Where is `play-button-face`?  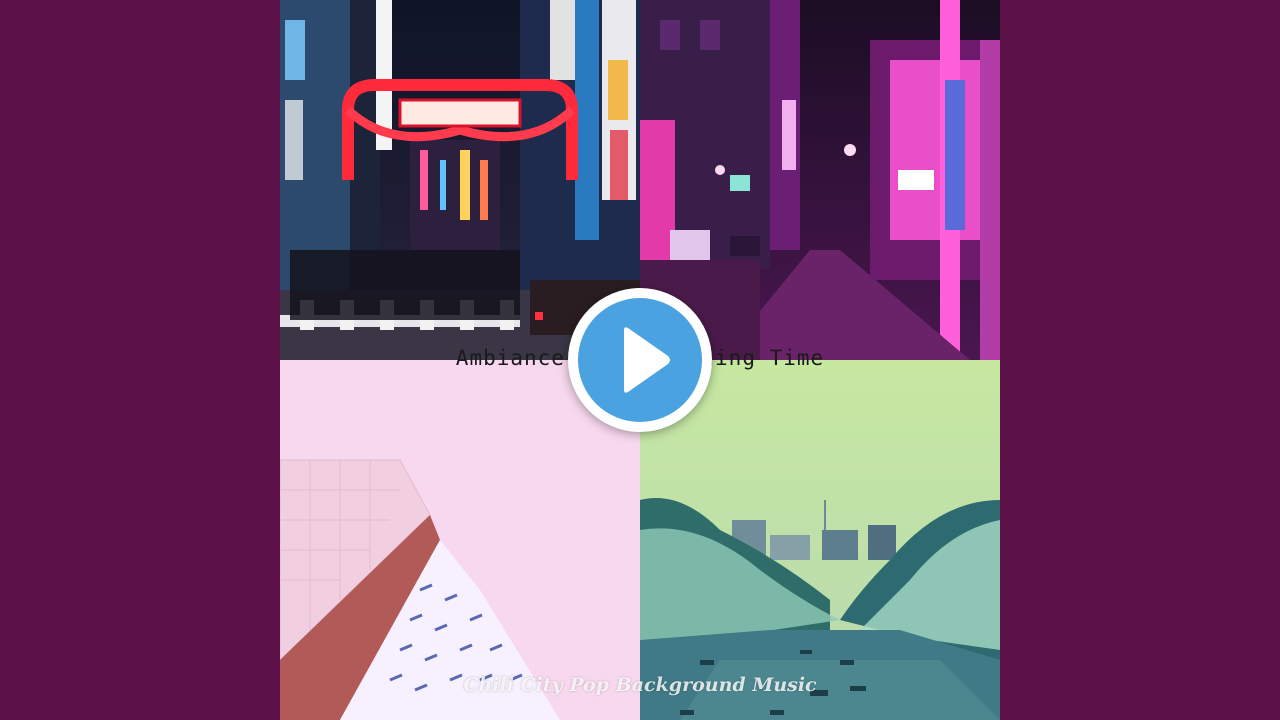
play-button-face is located at coordinates (640, 360).